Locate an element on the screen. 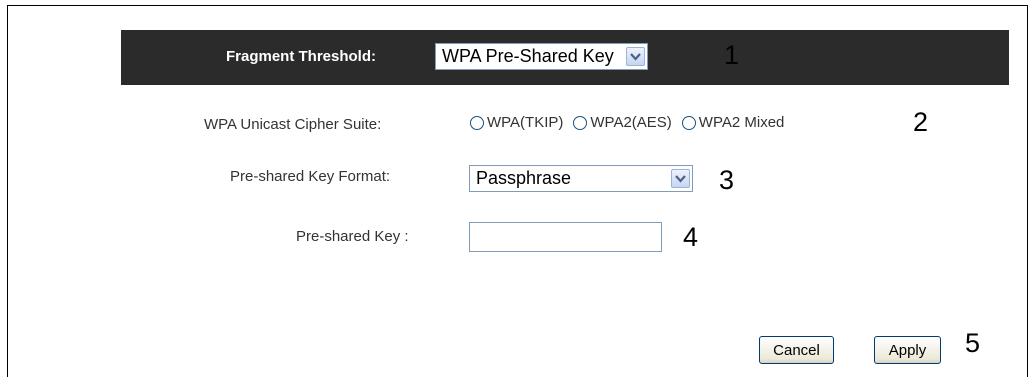 Image resolution: width=1035 pixels, height=380 pixels. callout-number-3: 3 is located at coordinates (727, 180).